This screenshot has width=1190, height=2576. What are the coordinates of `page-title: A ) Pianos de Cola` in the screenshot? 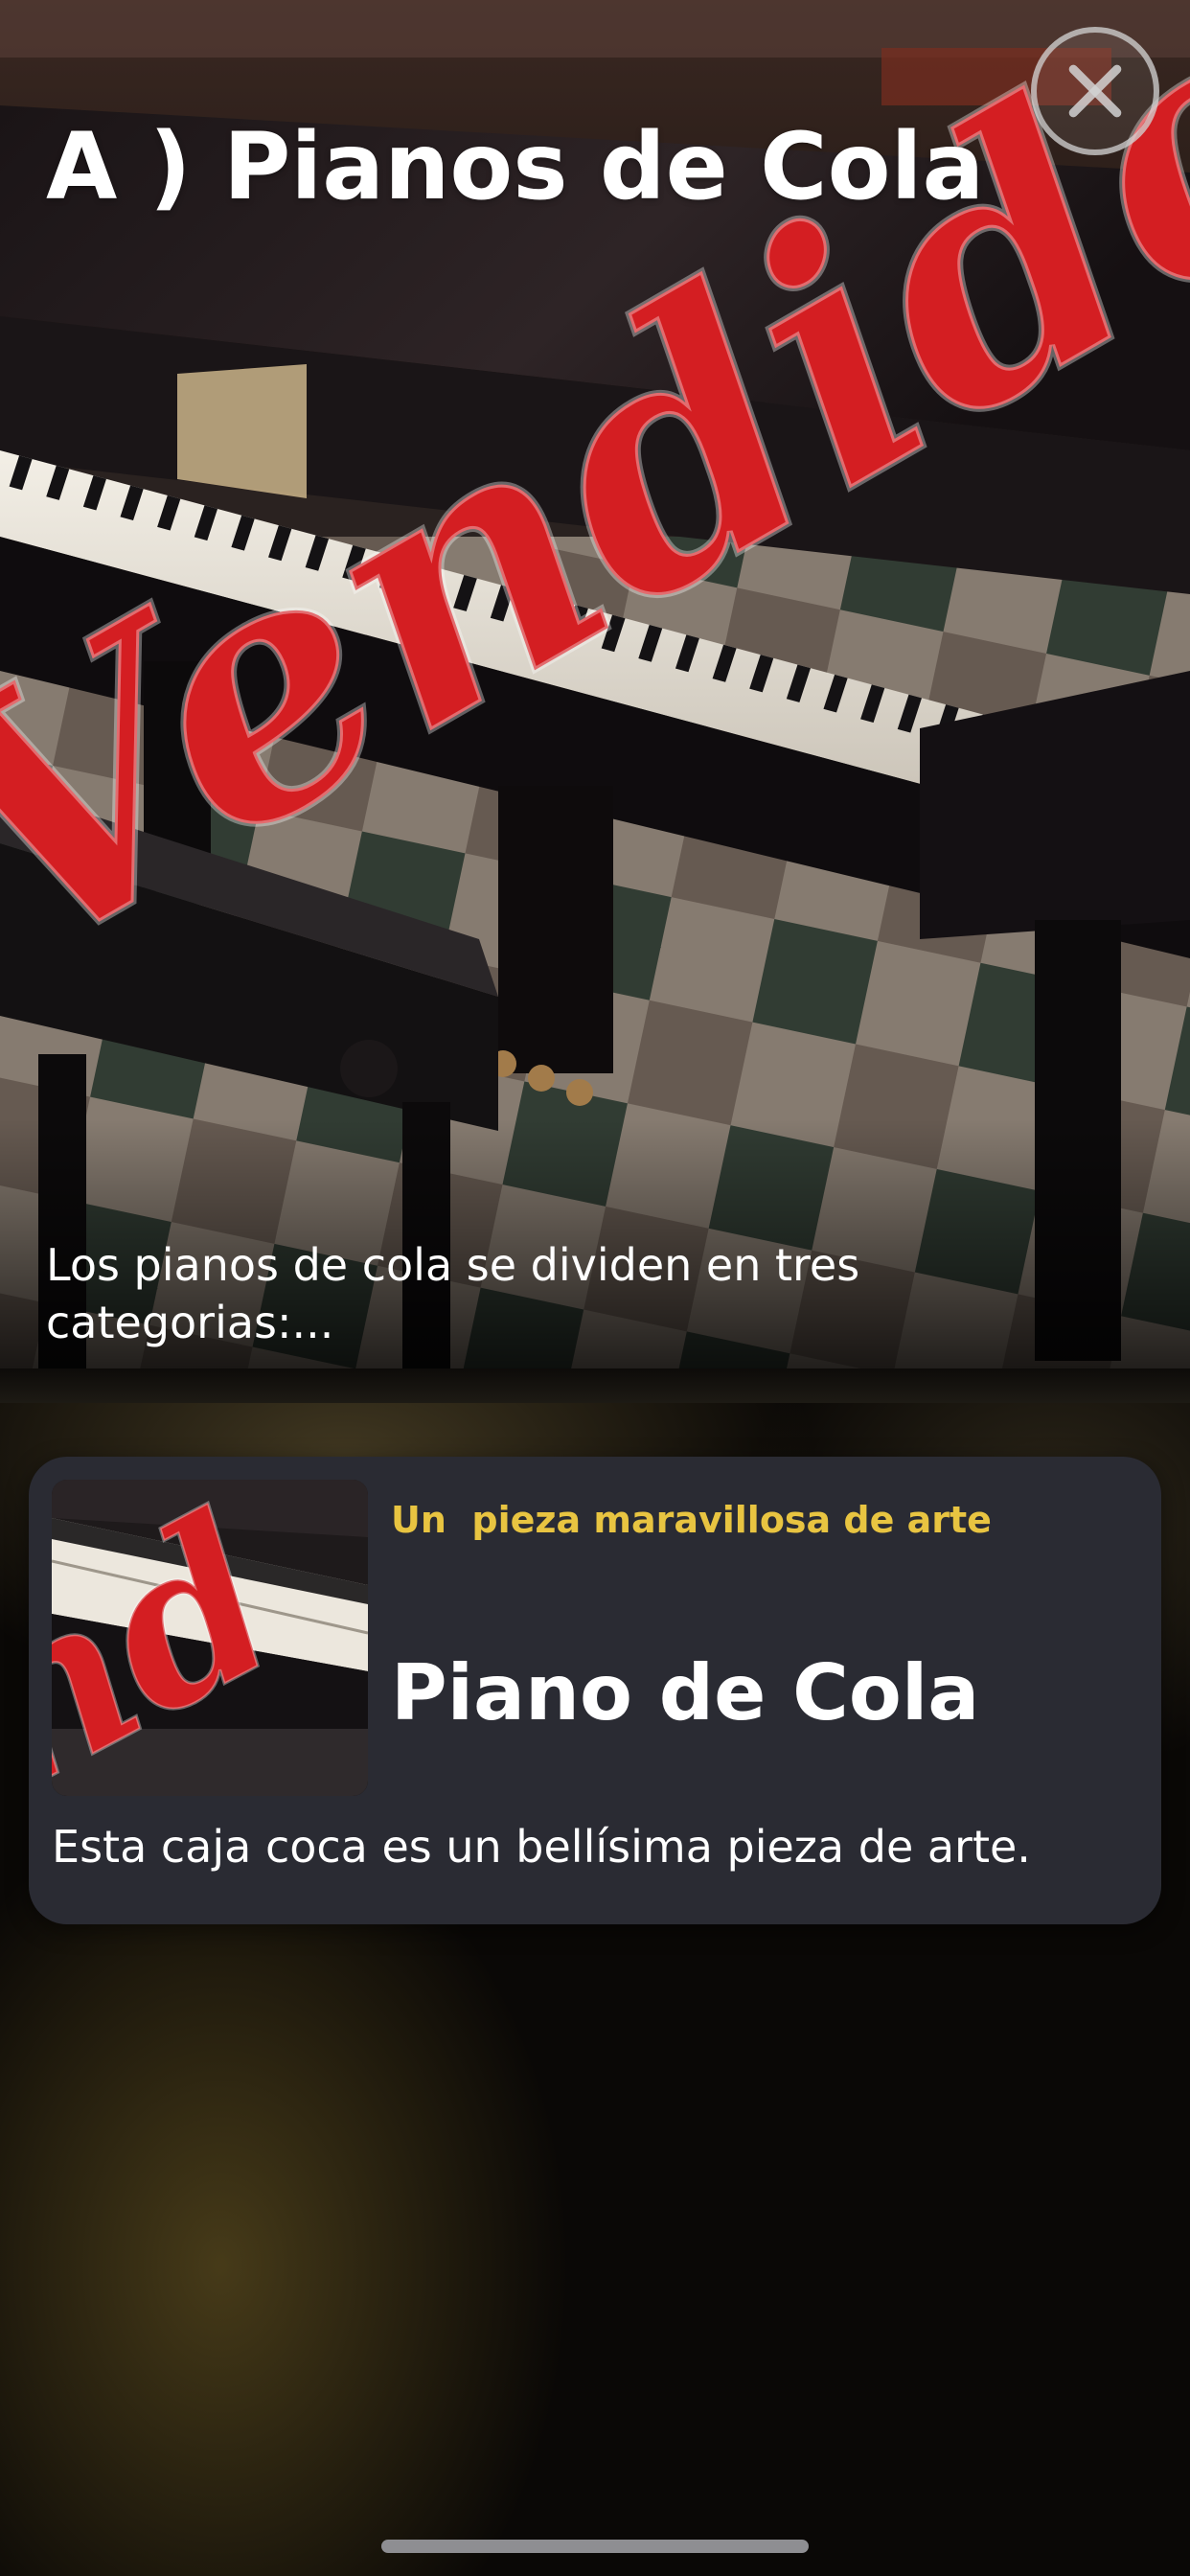 It's located at (515, 166).